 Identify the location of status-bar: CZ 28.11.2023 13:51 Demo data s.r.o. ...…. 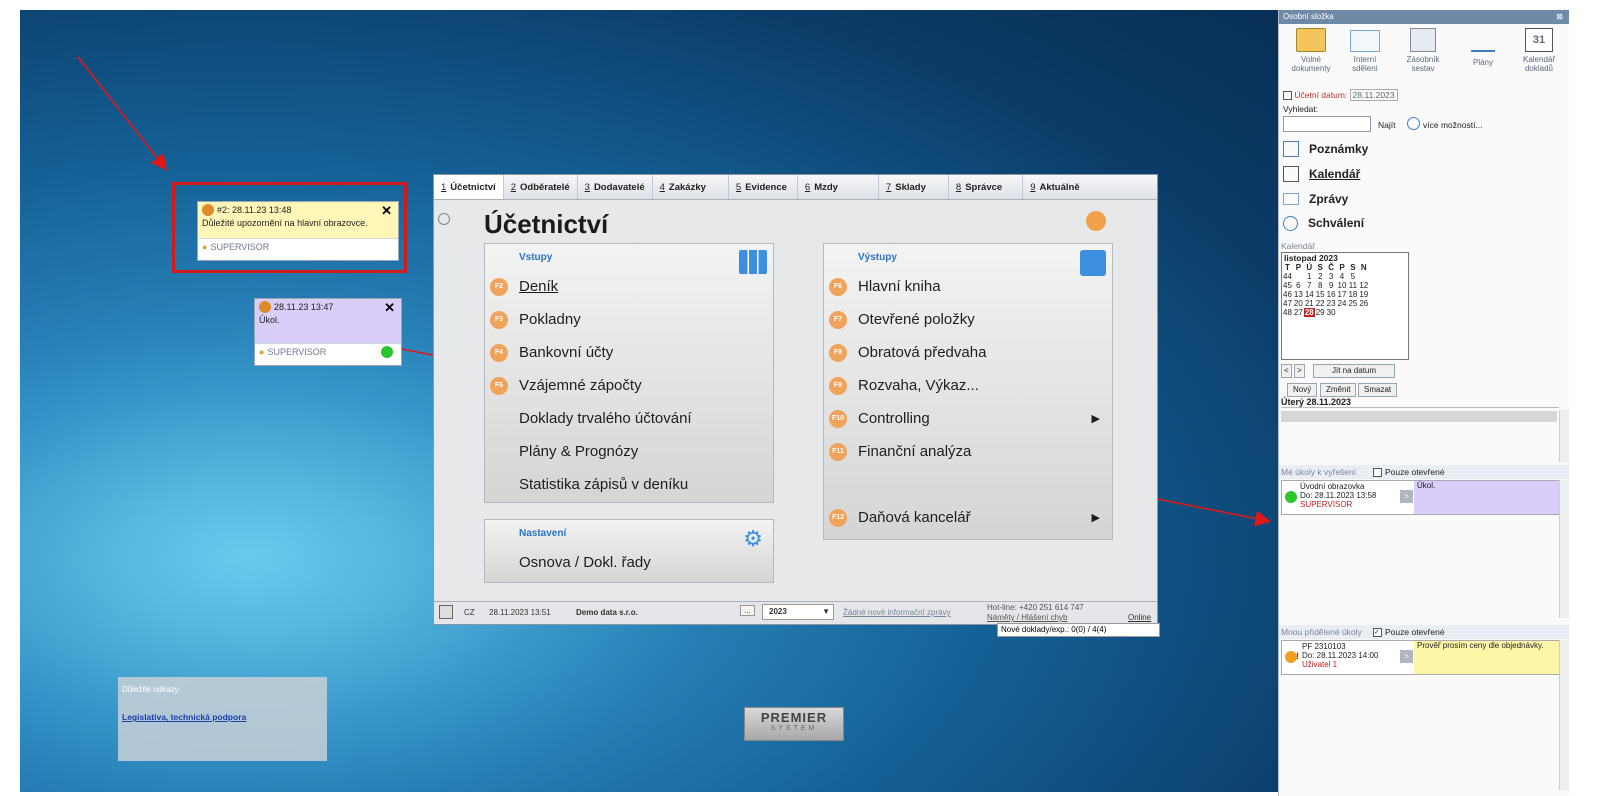
(795, 612).